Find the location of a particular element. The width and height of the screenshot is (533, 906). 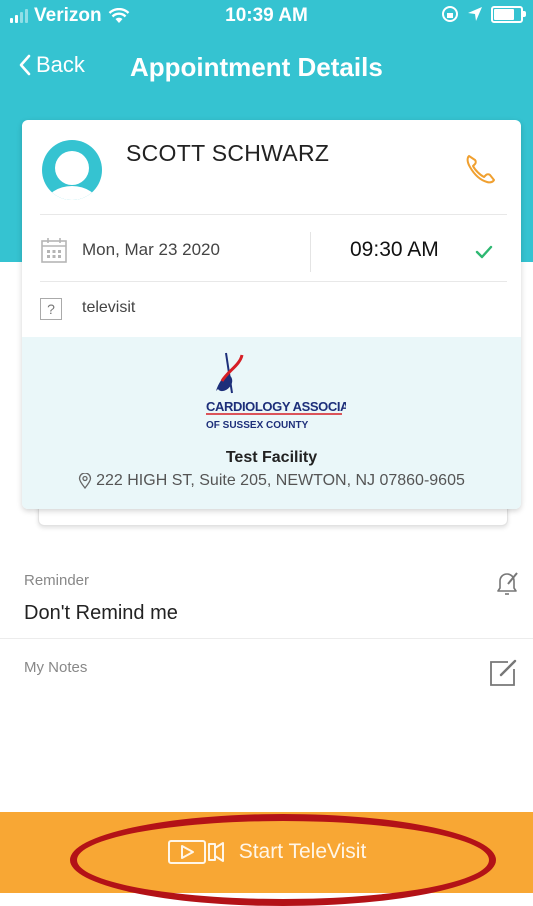

chevron-left-icon is located at coordinates (25, 65).